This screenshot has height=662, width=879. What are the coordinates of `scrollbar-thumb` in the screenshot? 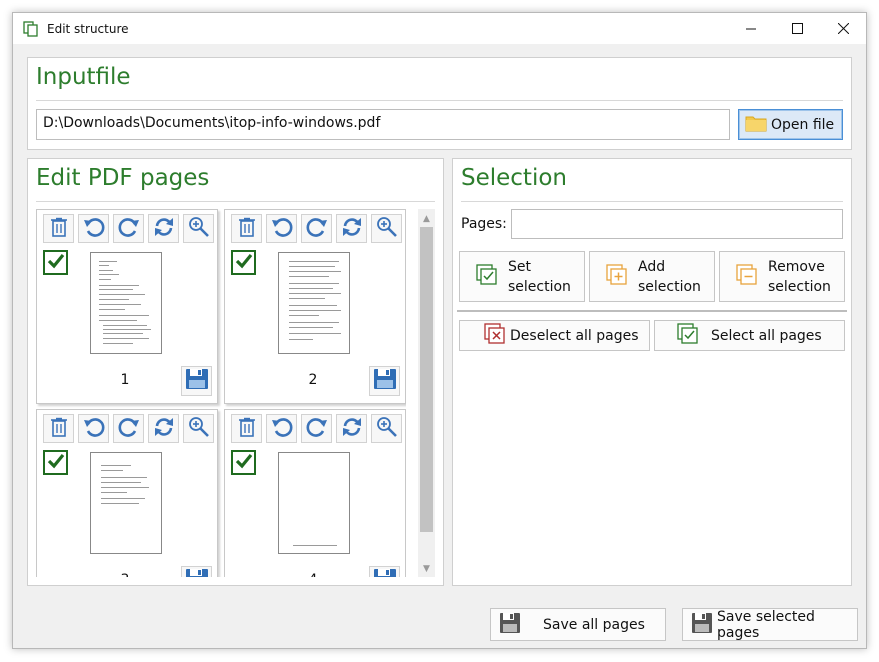 It's located at (426, 379).